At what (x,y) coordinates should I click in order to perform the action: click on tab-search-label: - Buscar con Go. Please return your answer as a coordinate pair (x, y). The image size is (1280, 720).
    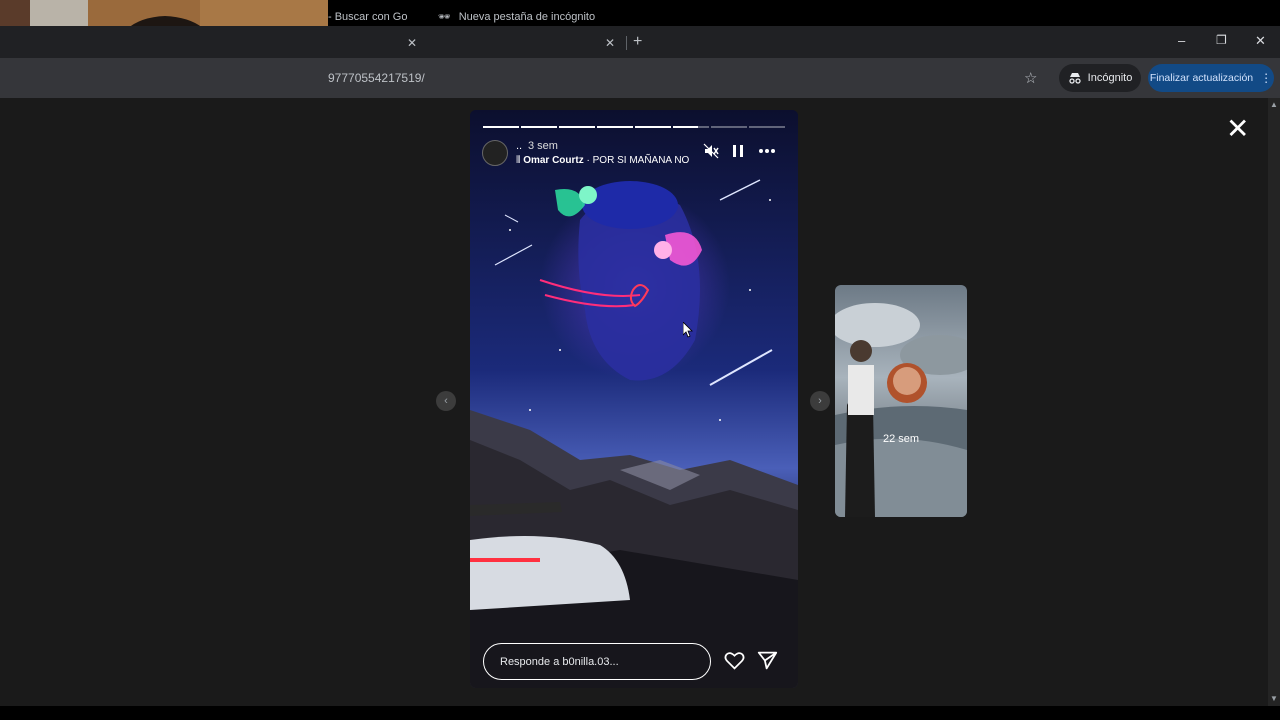
    Looking at the image, I should click on (368, 17).